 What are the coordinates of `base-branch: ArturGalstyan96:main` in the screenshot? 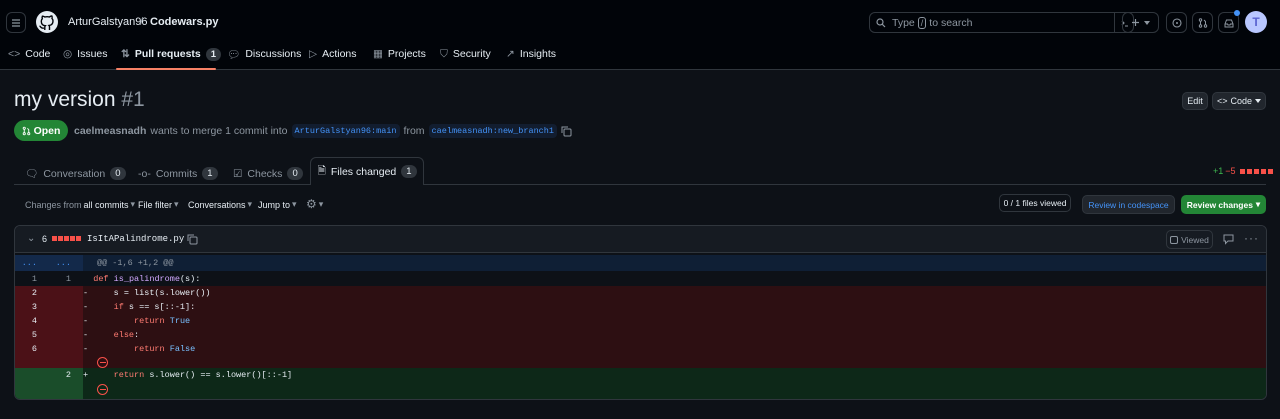 It's located at (345, 131).